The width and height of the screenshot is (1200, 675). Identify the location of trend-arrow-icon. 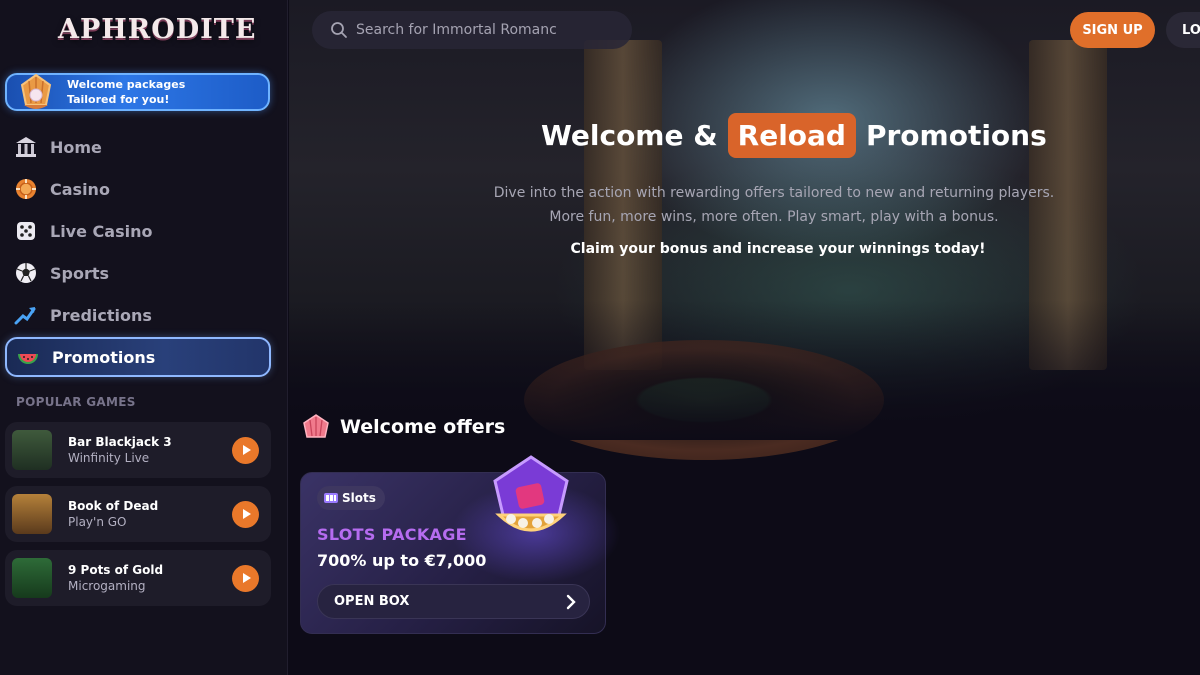
(26, 315).